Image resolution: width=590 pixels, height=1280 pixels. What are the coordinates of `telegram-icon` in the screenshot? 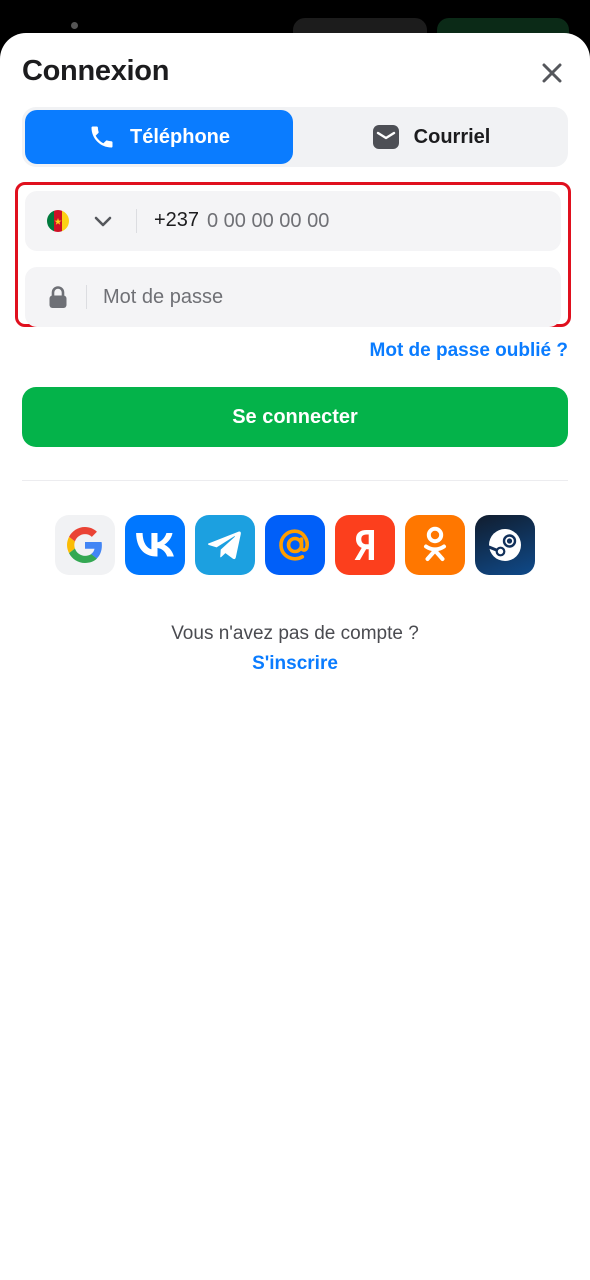 It's located at (224, 545).